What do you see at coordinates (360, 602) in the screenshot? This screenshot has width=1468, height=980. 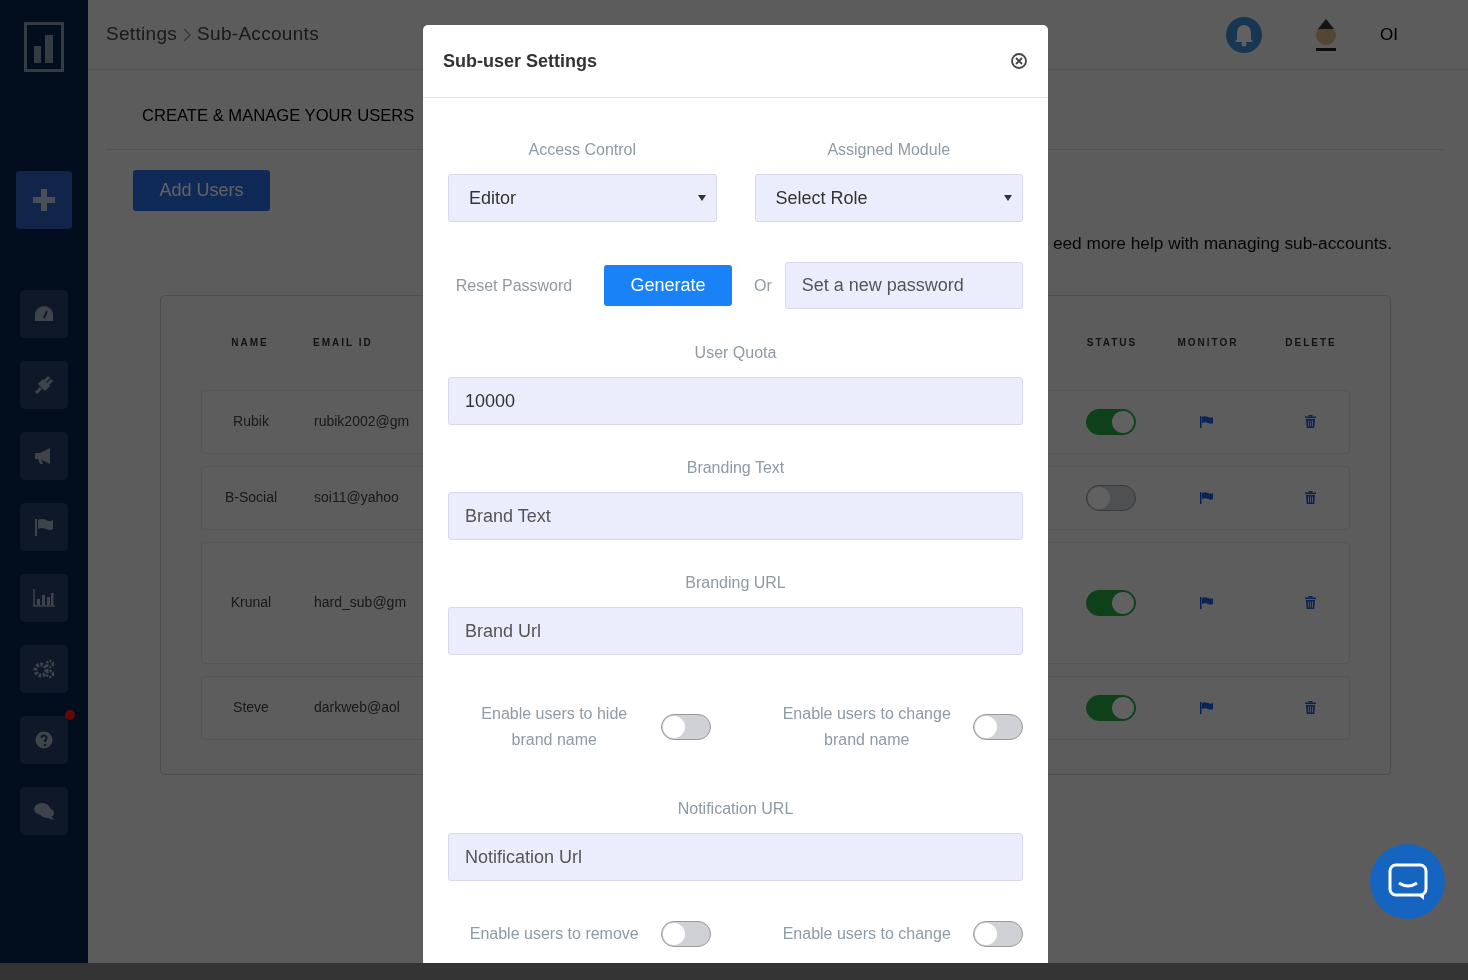 I see `email-cell: hard_sub@gm` at bounding box center [360, 602].